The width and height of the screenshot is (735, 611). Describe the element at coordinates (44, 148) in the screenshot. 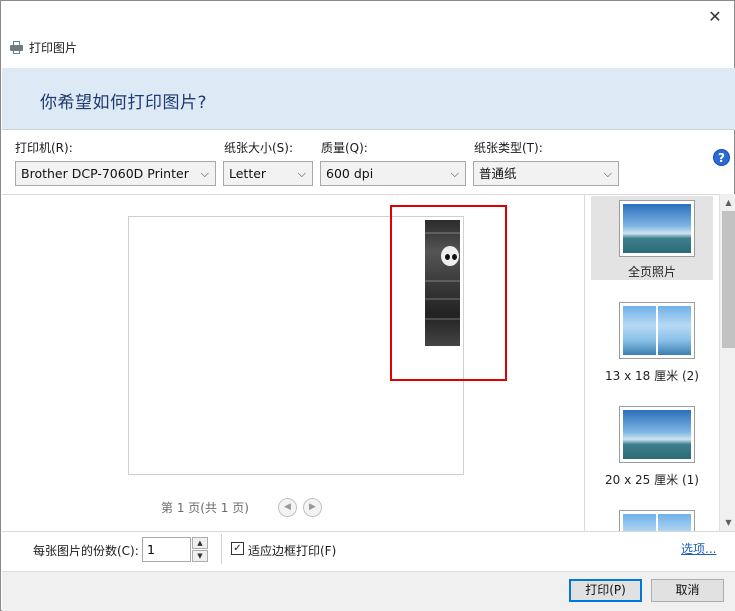

I see `printer-label: 打印机(R):` at that location.